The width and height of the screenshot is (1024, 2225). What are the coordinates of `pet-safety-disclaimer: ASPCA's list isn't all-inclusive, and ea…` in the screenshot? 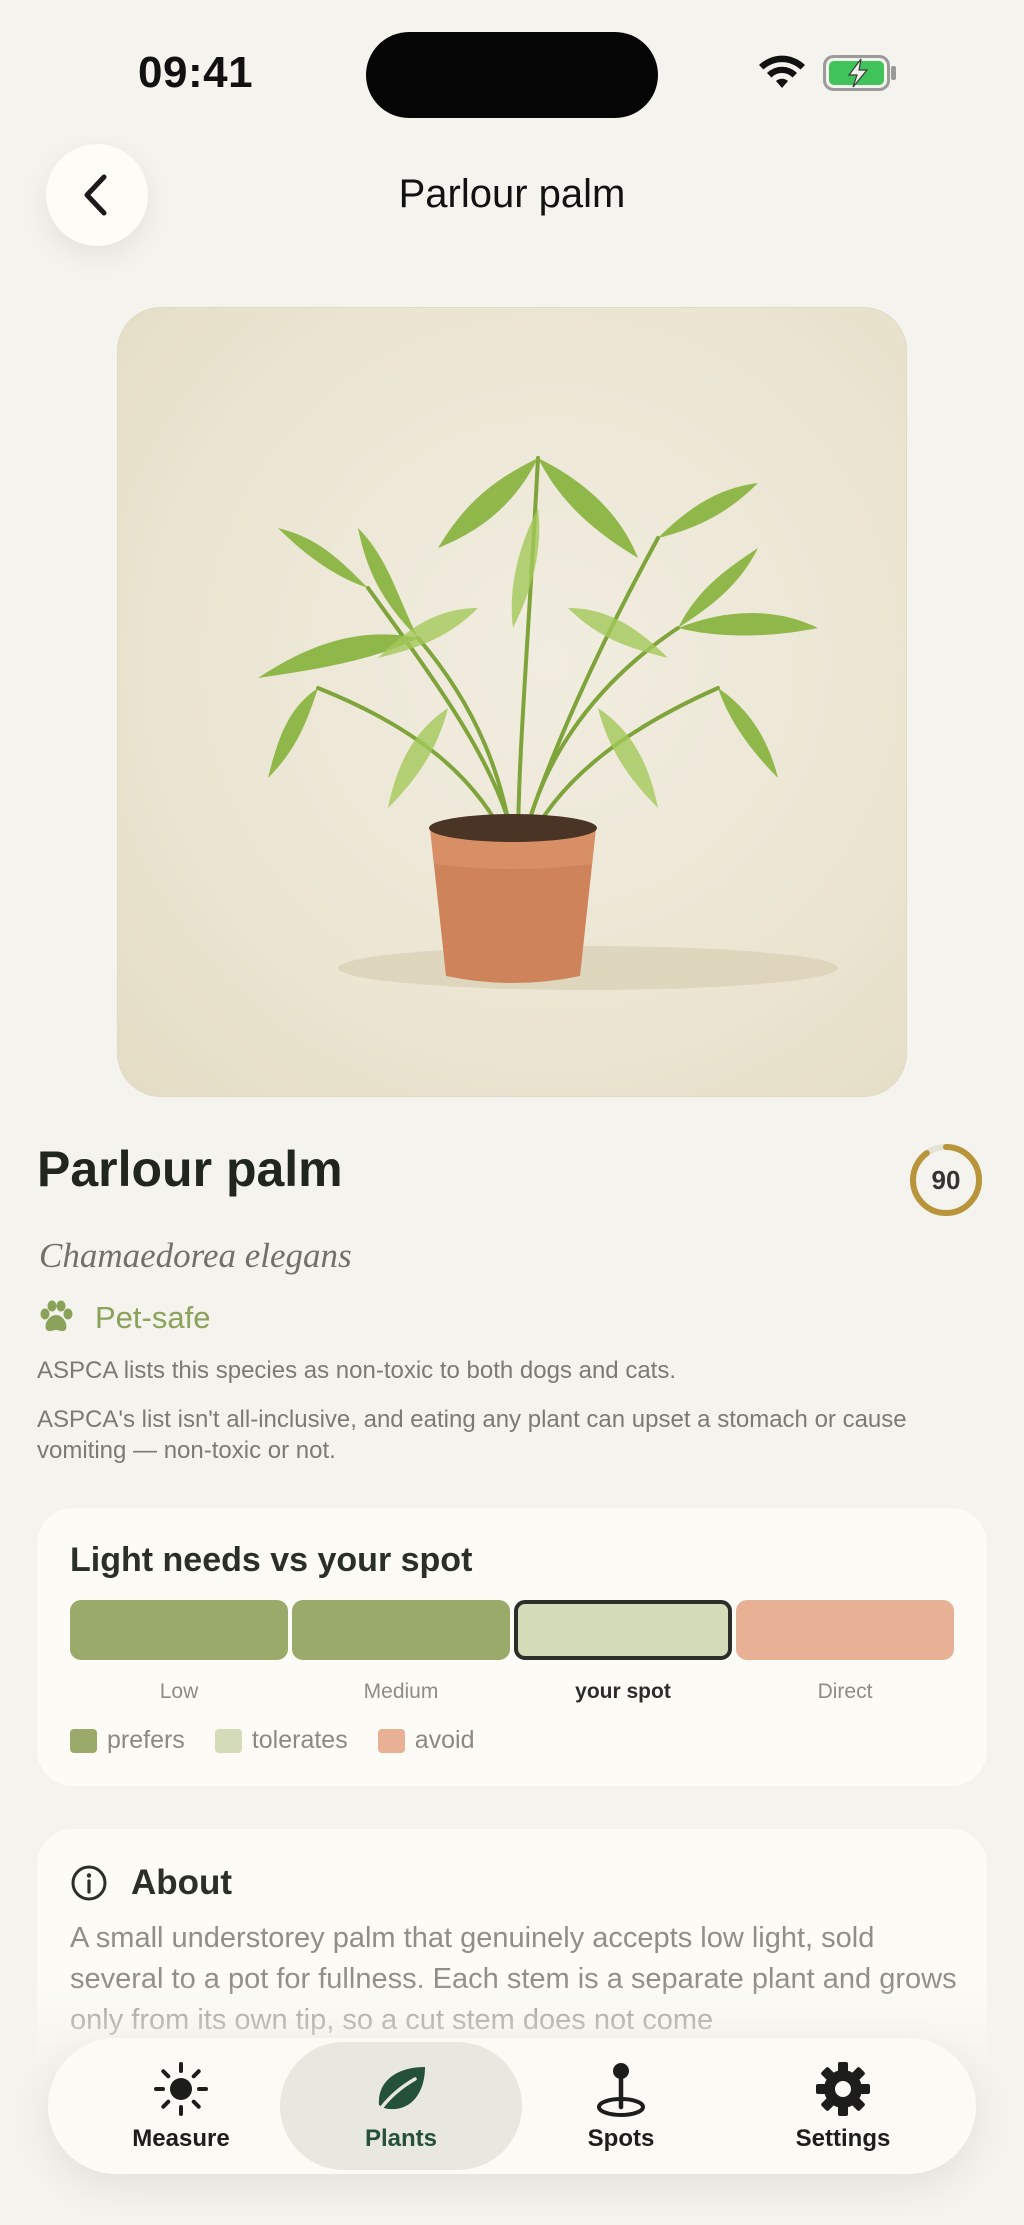 It's located at (472, 1435).